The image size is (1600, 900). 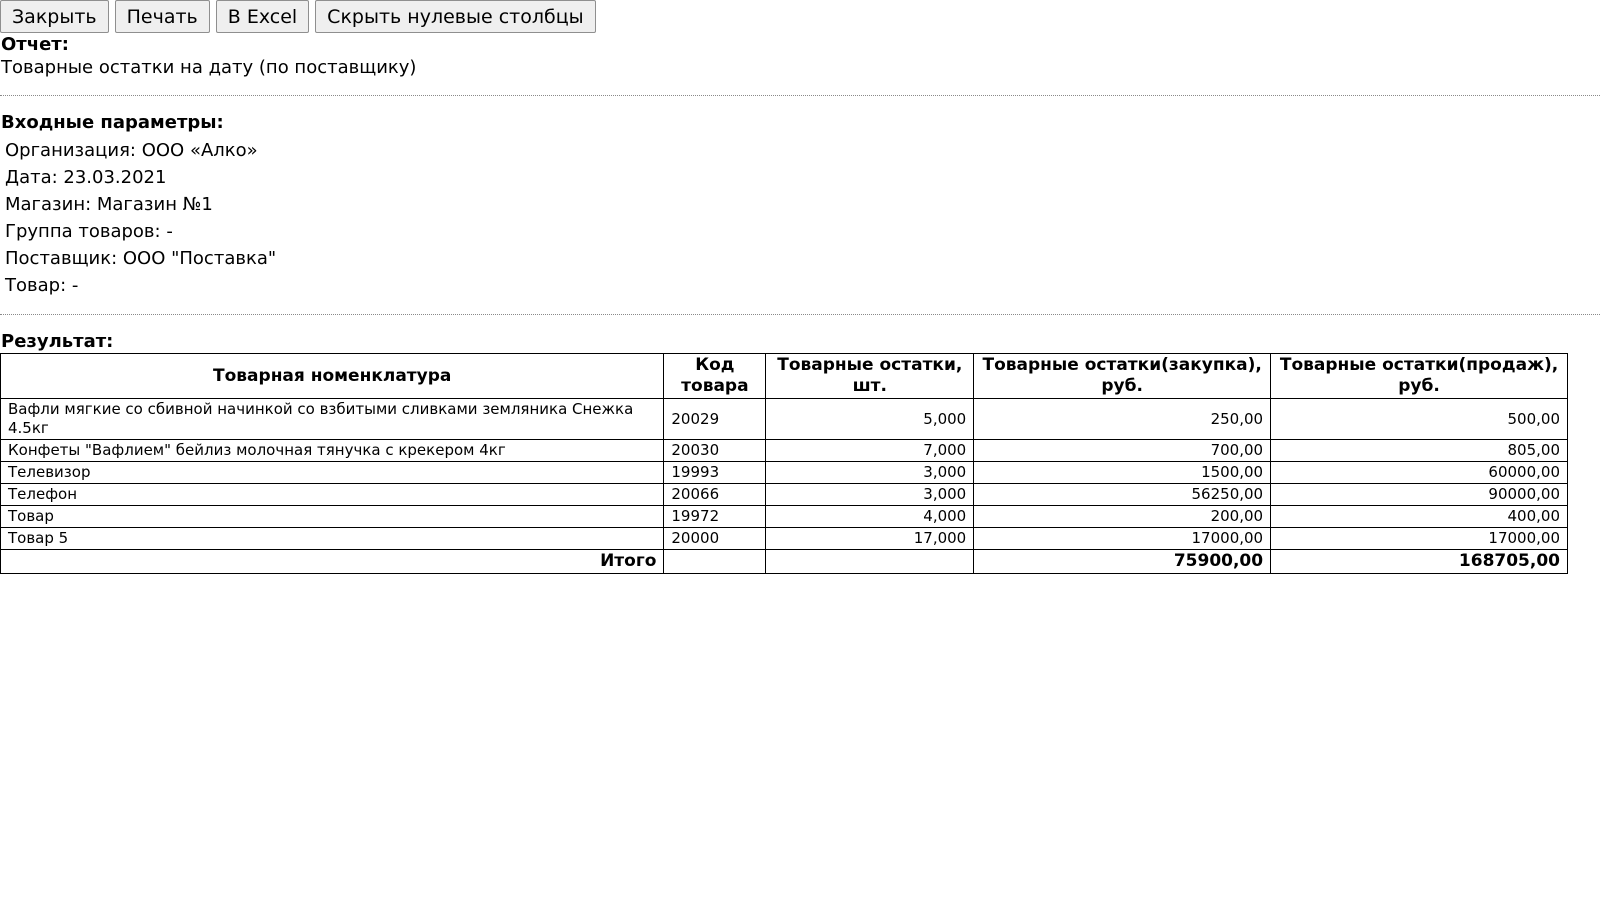 I want to click on cell-sale: 17000,00, so click(x=1419, y=538).